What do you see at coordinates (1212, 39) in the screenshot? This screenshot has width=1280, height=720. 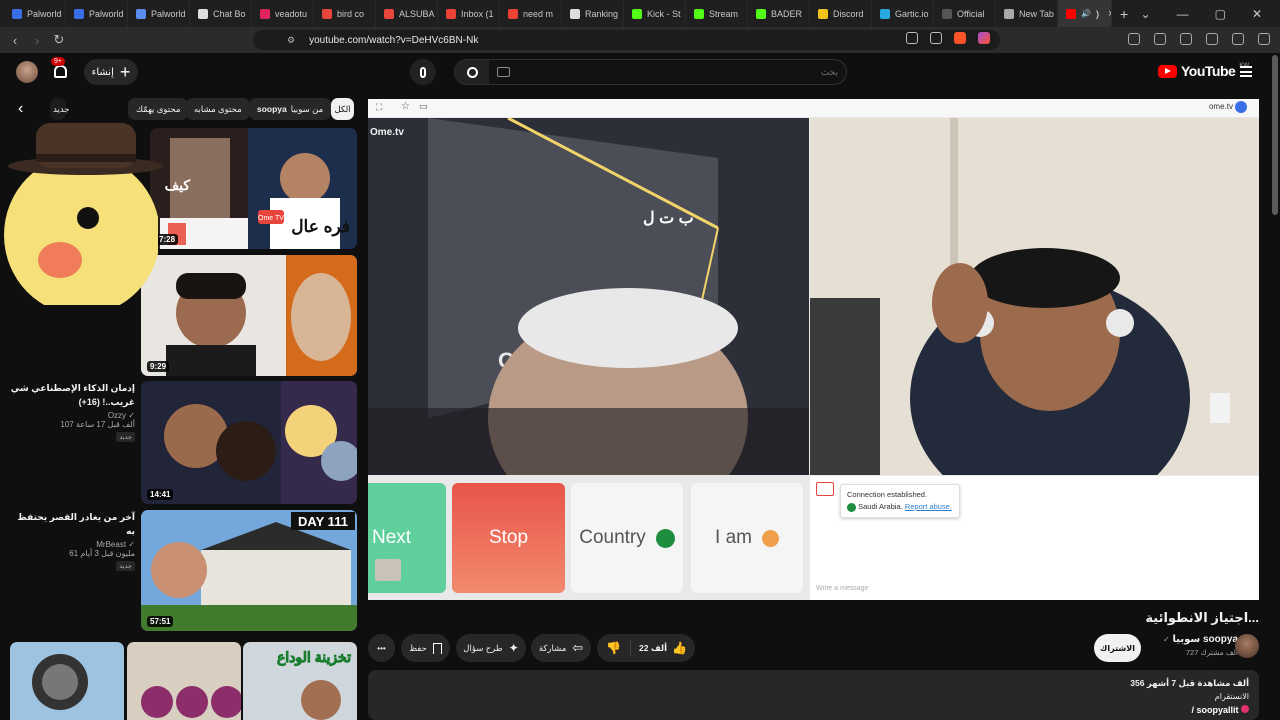 I see `leo-icon` at bounding box center [1212, 39].